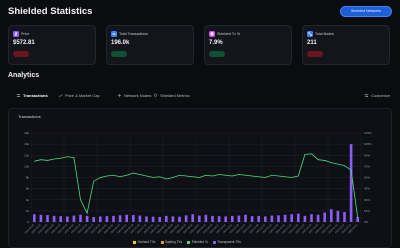 This screenshot has width=400, height=248. I want to click on card-label: Shielded Tx %, so click(229, 34).